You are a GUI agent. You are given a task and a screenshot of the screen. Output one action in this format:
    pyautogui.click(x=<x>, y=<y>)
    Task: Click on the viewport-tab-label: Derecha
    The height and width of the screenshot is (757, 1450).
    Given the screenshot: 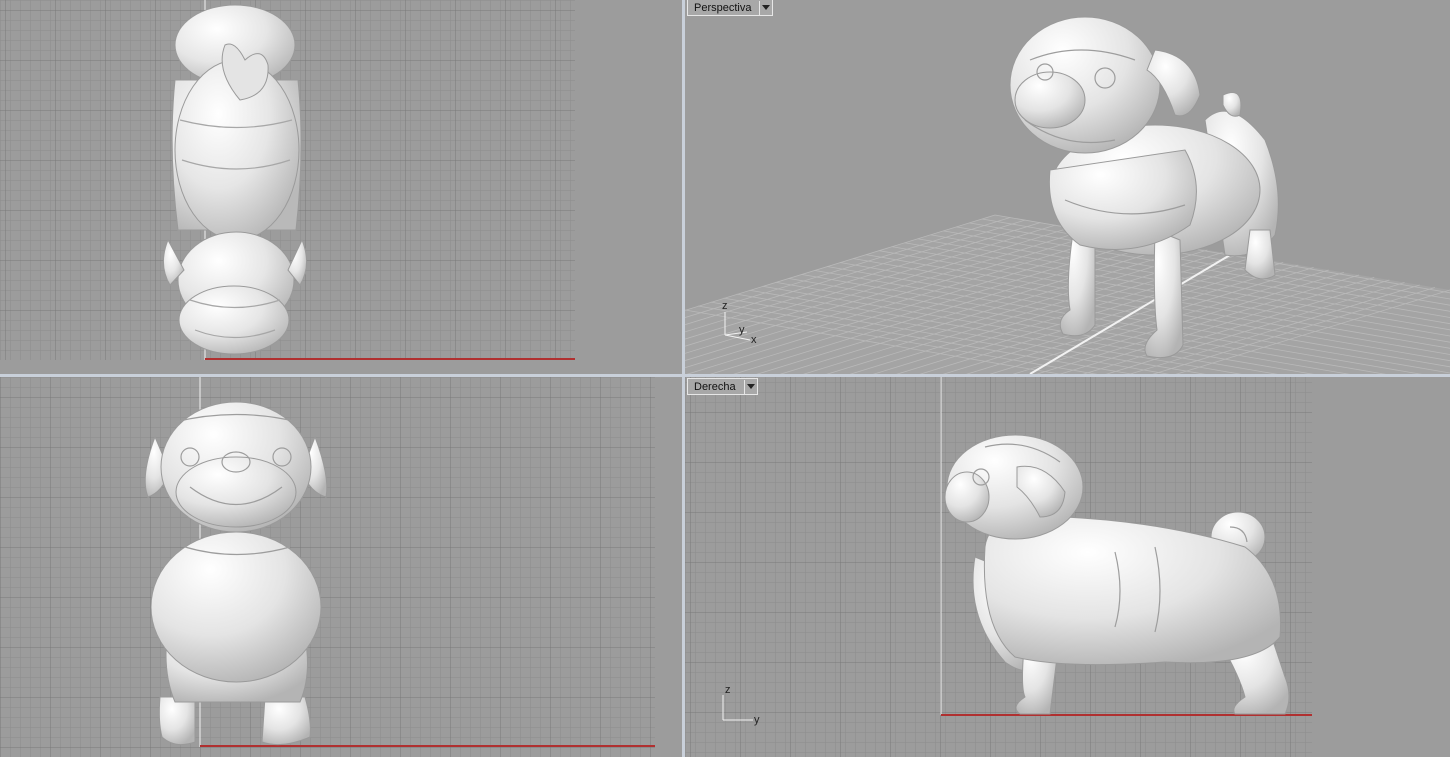 What is the action you would take?
    pyautogui.click(x=715, y=386)
    